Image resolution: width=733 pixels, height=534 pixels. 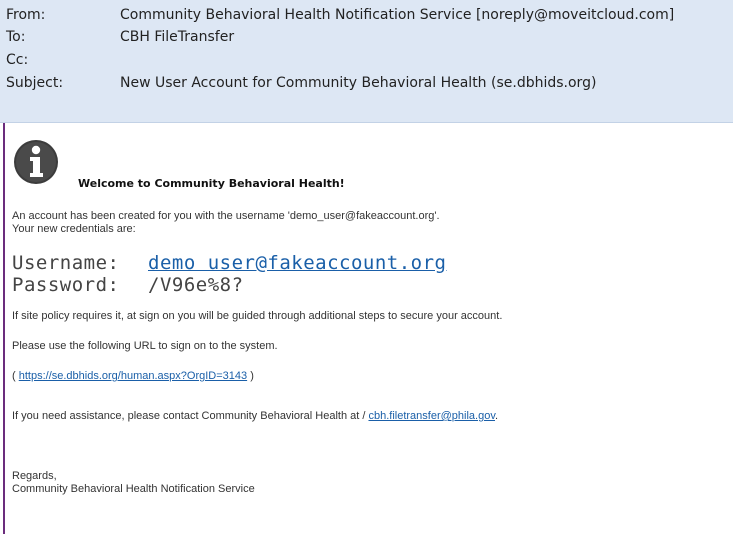 What do you see at coordinates (177, 37) in the screenshot?
I see `to-value: CBH FileTransfer` at bounding box center [177, 37].